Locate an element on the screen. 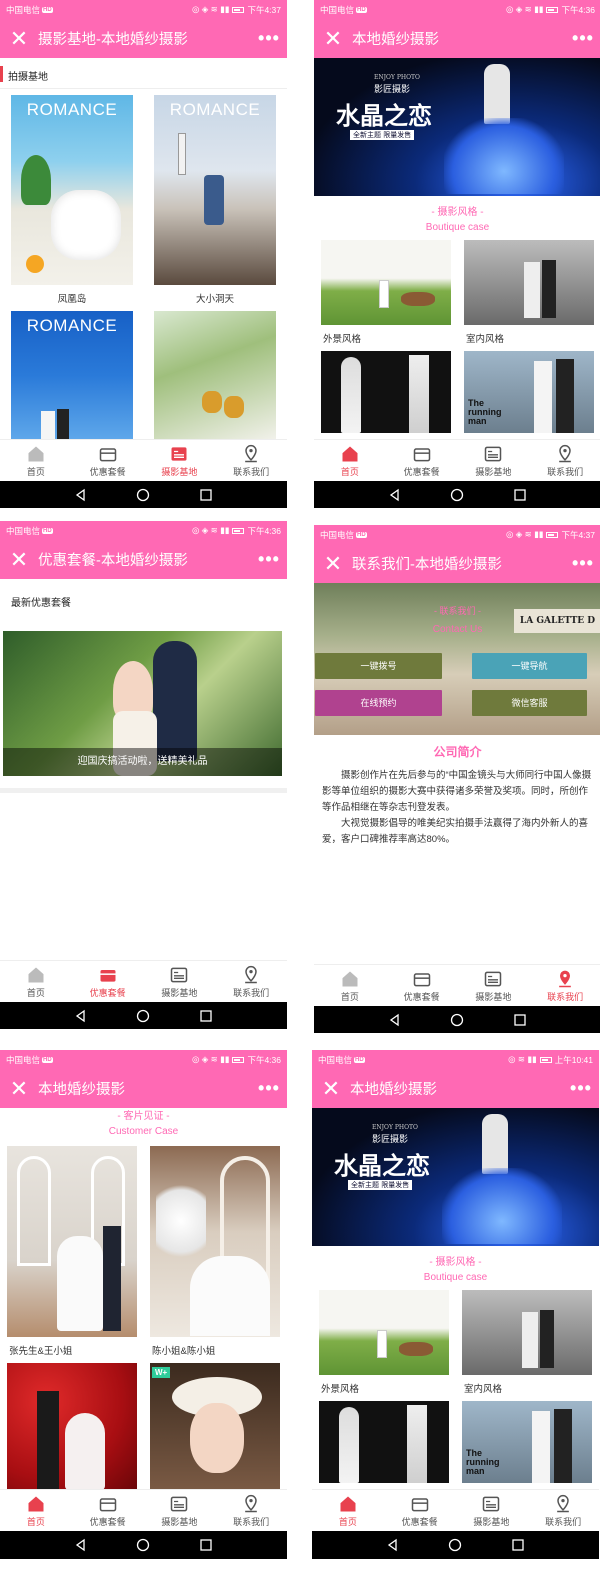 This screenshot has width=600, height=1576. battery-icon is located at coordinates (545, 1059).